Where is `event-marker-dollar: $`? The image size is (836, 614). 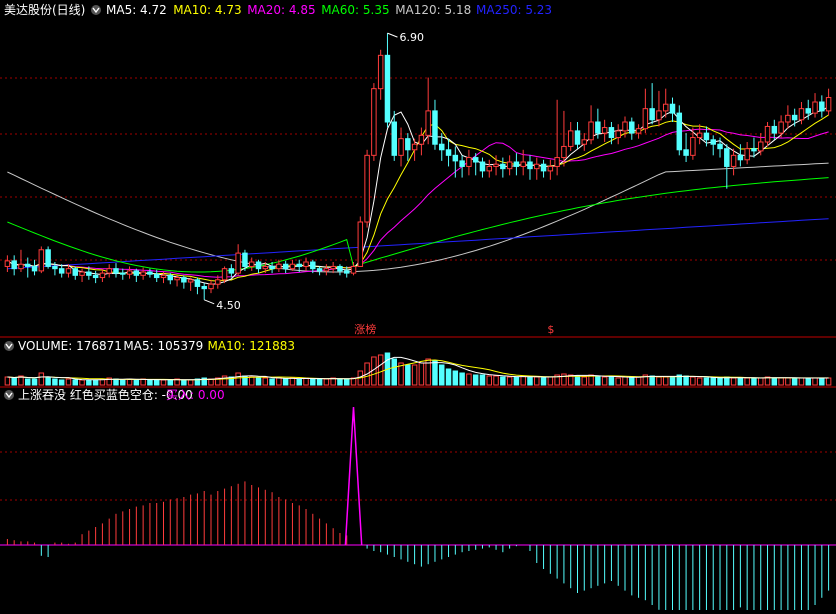
event-marker-dollar: $ is located at coordinates (550, 329).